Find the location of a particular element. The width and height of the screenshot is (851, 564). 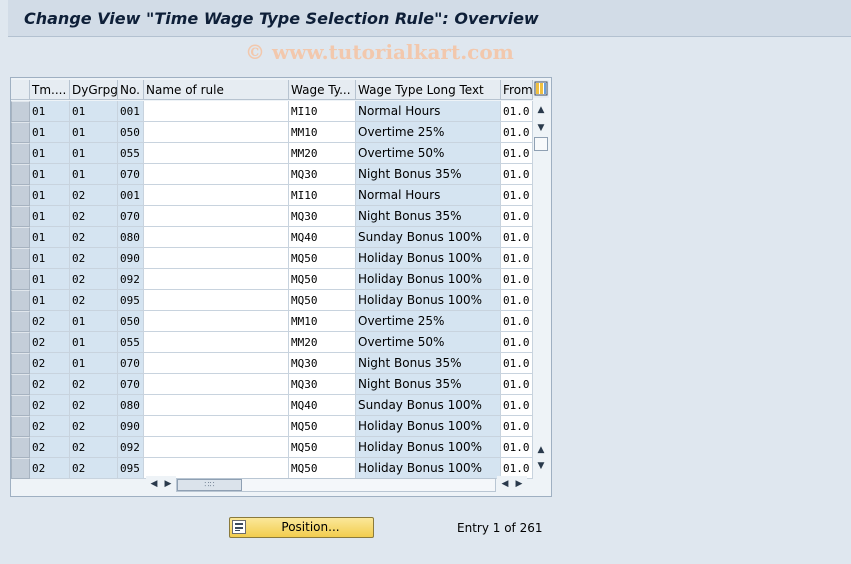

no-cell: 050 is located at coordinates (131, 321).